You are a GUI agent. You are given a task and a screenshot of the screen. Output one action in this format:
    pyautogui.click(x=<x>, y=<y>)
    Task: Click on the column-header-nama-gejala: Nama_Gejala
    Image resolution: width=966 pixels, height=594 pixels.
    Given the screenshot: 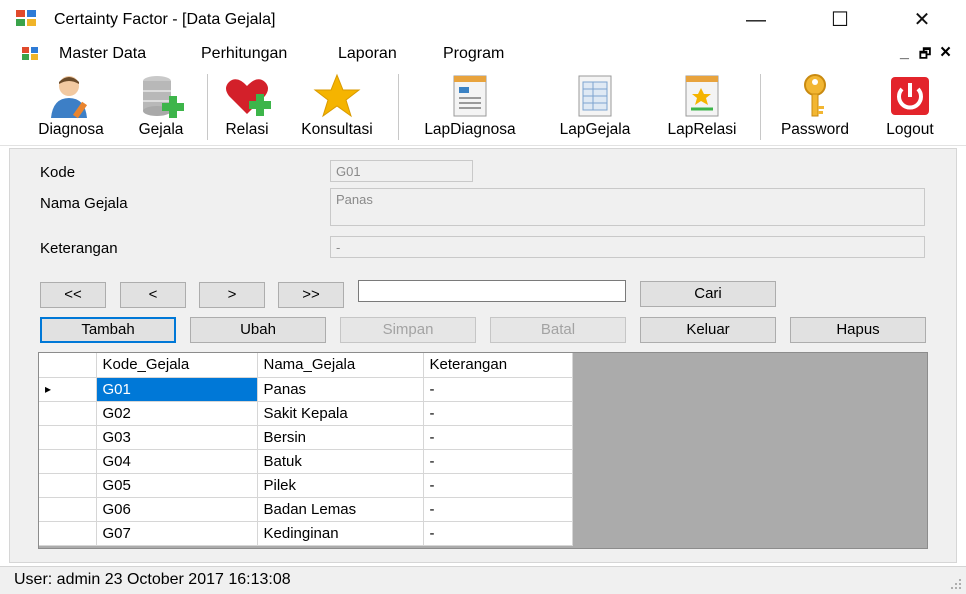 What is the action you would take?
    pyautogui.click(x=340, y=365)
    